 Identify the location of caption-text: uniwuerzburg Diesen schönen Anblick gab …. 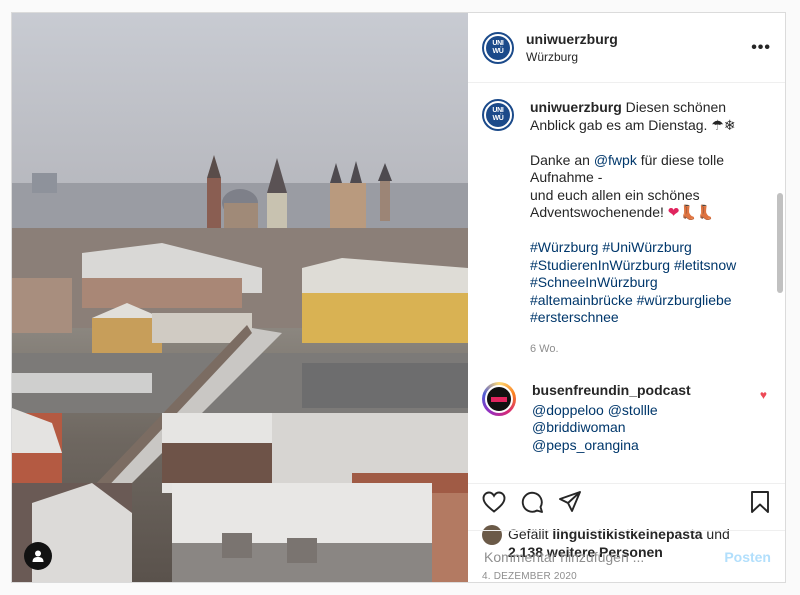
(640, 228).